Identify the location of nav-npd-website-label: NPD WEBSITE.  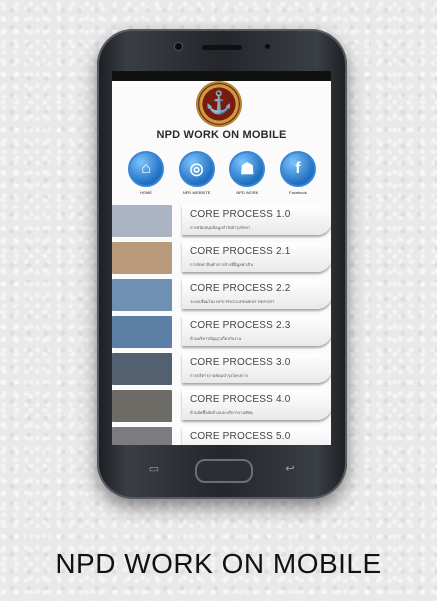
(196, 192).